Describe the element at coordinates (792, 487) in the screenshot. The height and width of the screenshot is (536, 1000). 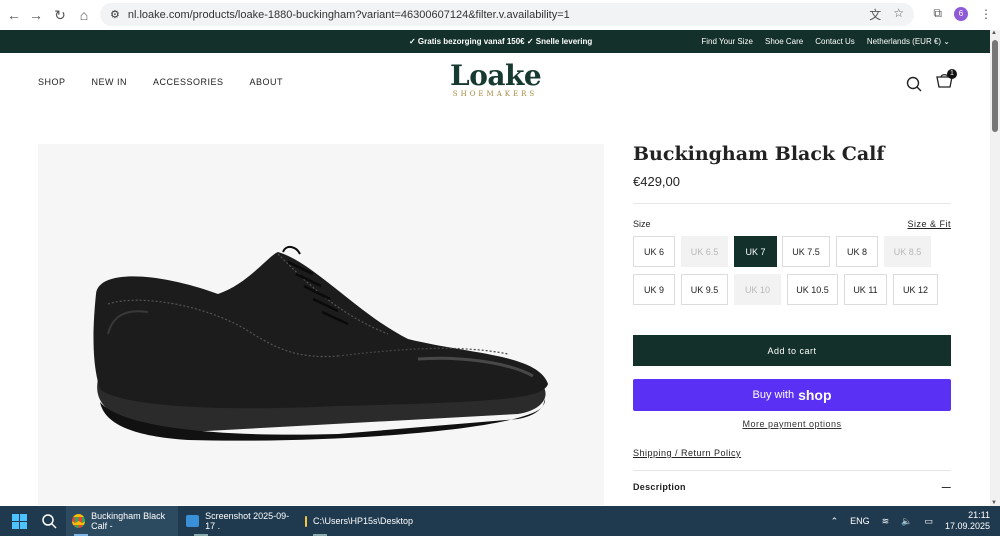
I see `description-accordion: Description —` at that location.